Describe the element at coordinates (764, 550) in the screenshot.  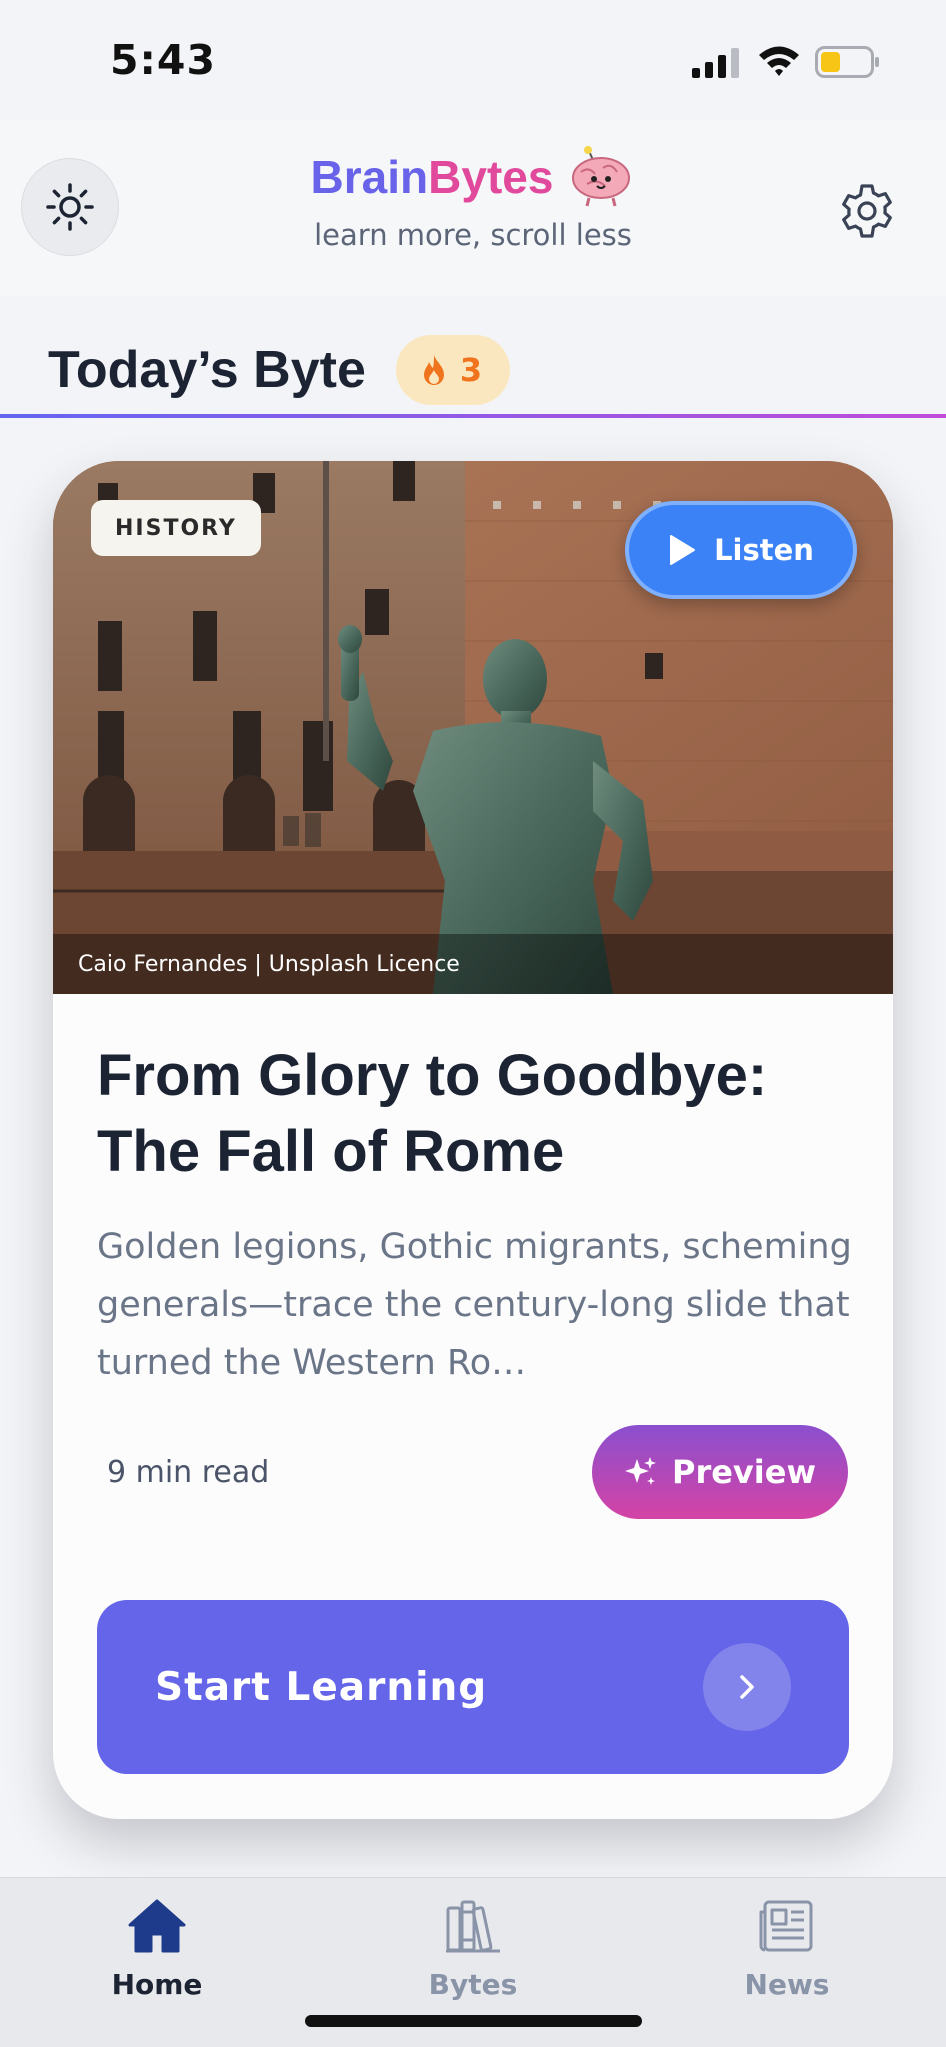
I see `listen-label: Listen` at that location.